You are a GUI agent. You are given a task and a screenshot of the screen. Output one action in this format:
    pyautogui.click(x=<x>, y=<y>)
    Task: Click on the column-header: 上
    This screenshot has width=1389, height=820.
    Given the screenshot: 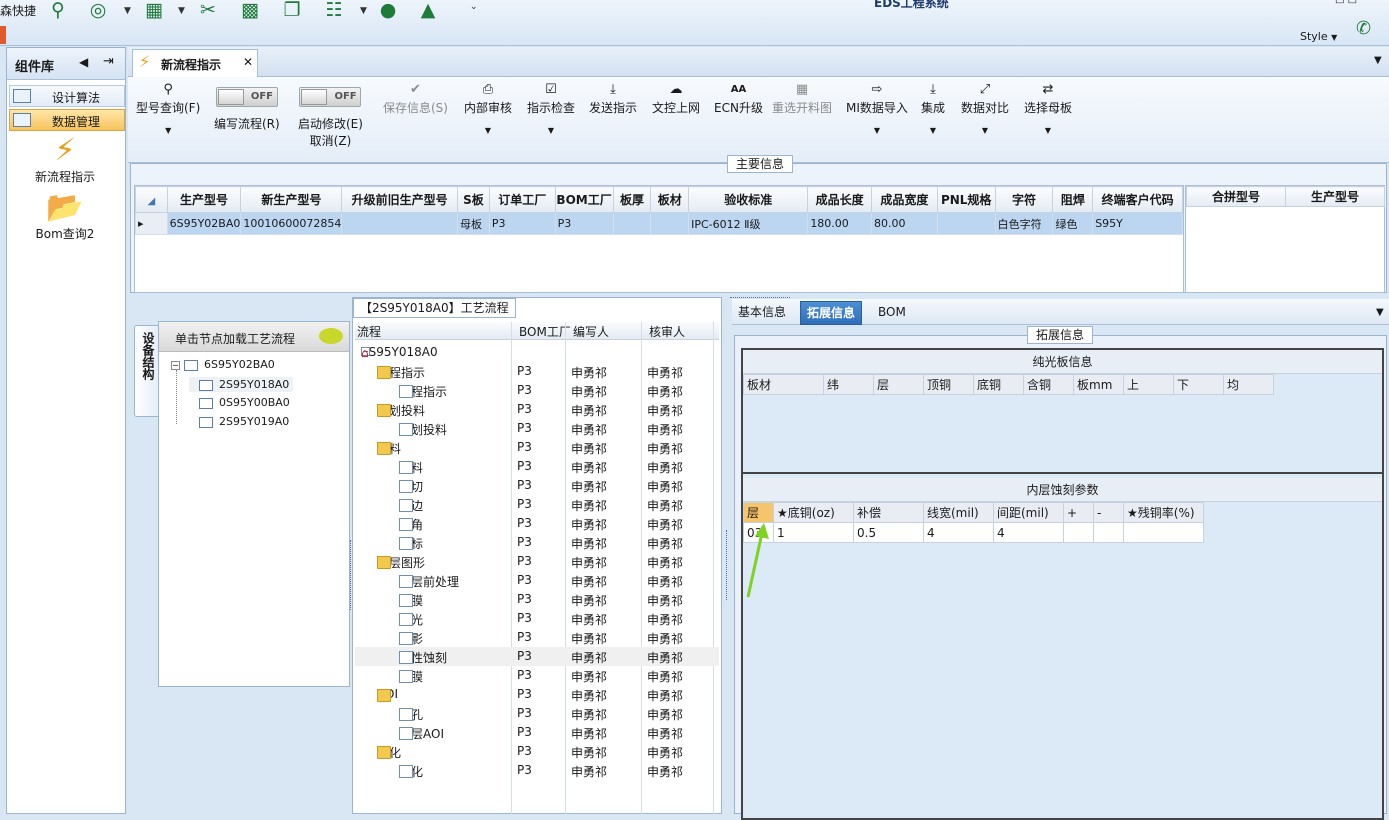 What is the action you would take?
    pyautogui.click(x=1148, y=384)
    